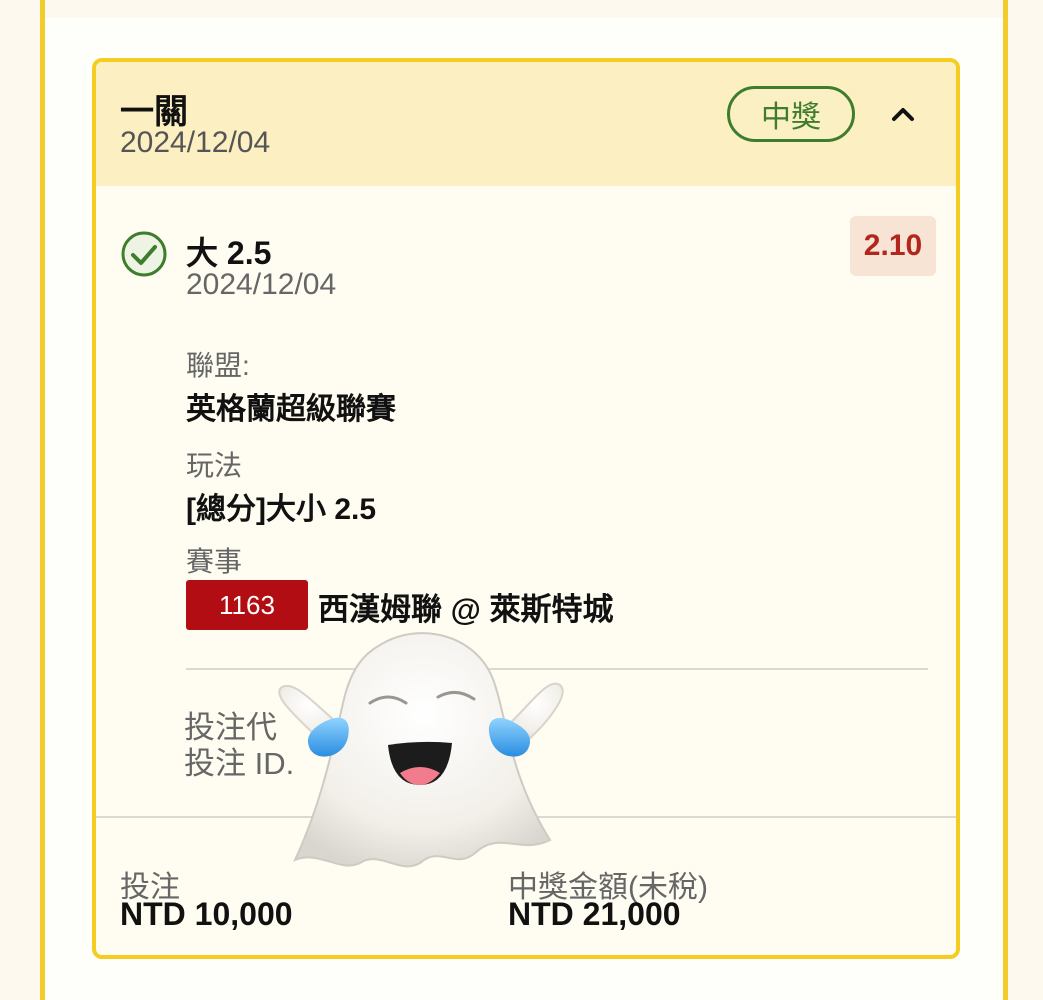 Image resolution: width=1043 pixels, height=1000 pixels. Describe the element at coordinates (903, 114) in the screenshot. I see `chevron-up-icon` at that location.